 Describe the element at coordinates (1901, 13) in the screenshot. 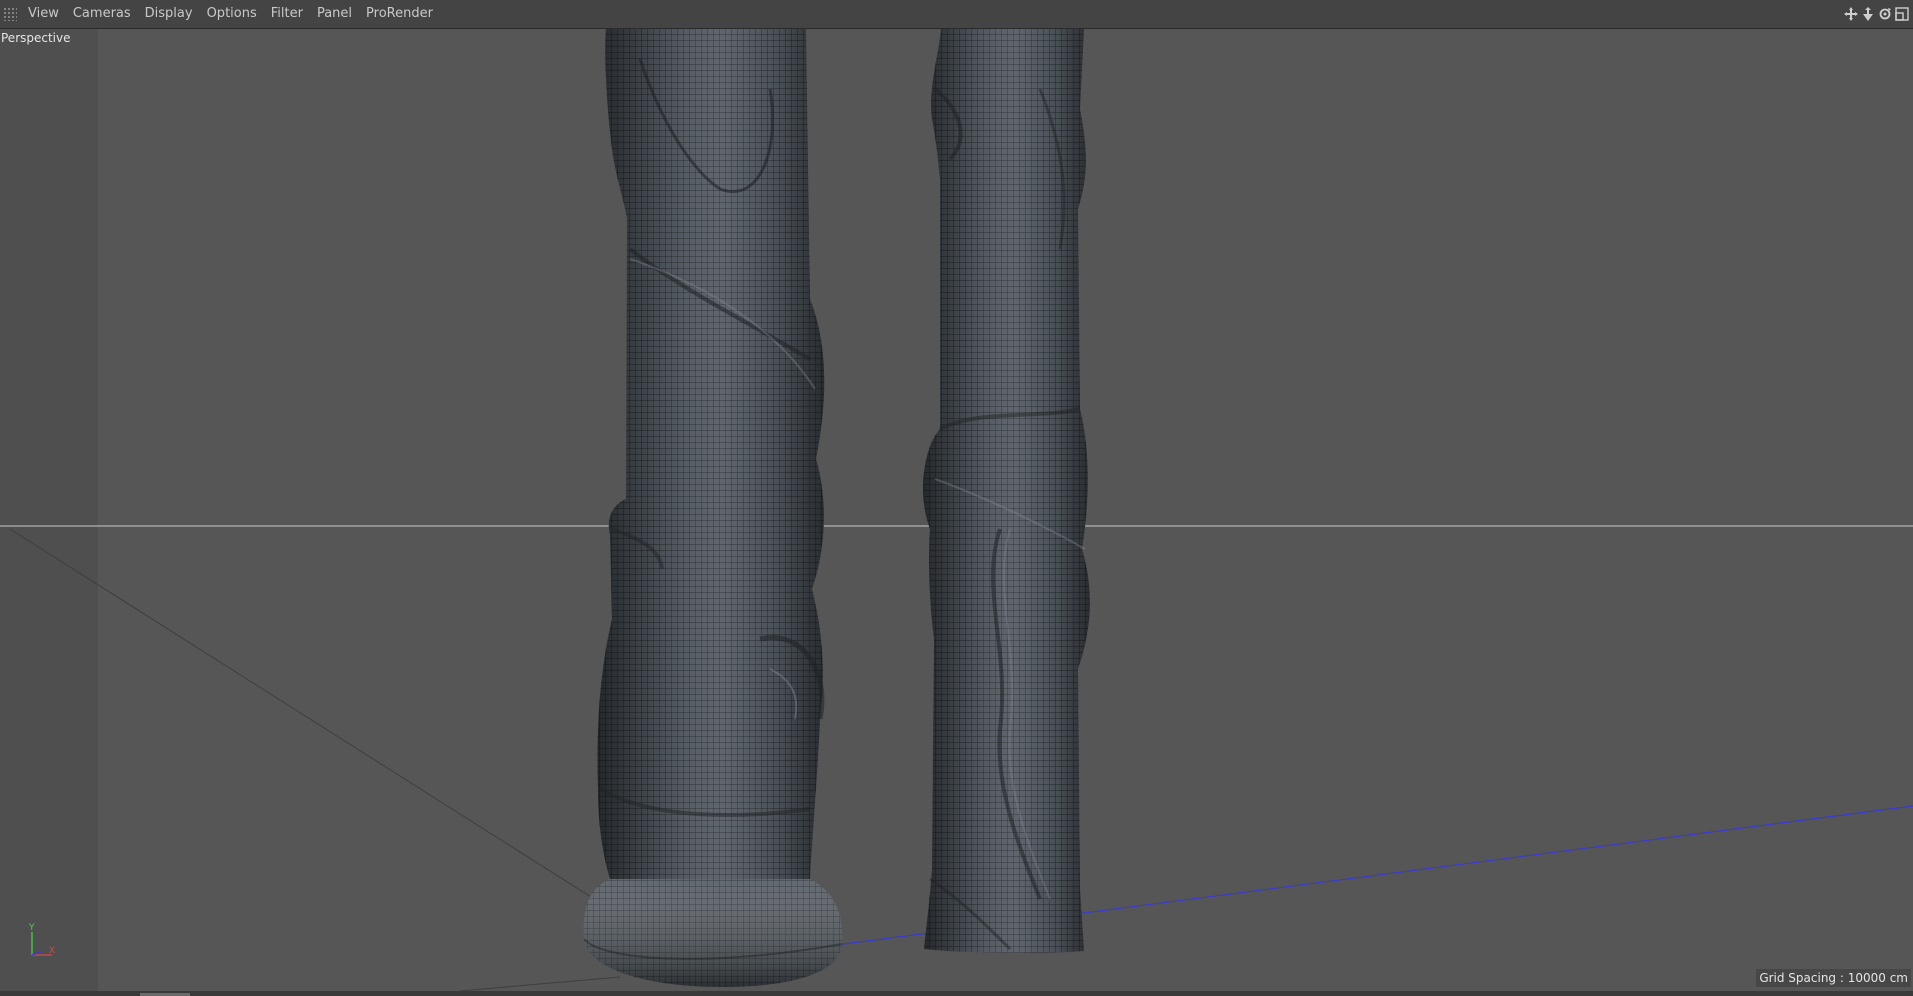

I see `maximize-icon` at that location.